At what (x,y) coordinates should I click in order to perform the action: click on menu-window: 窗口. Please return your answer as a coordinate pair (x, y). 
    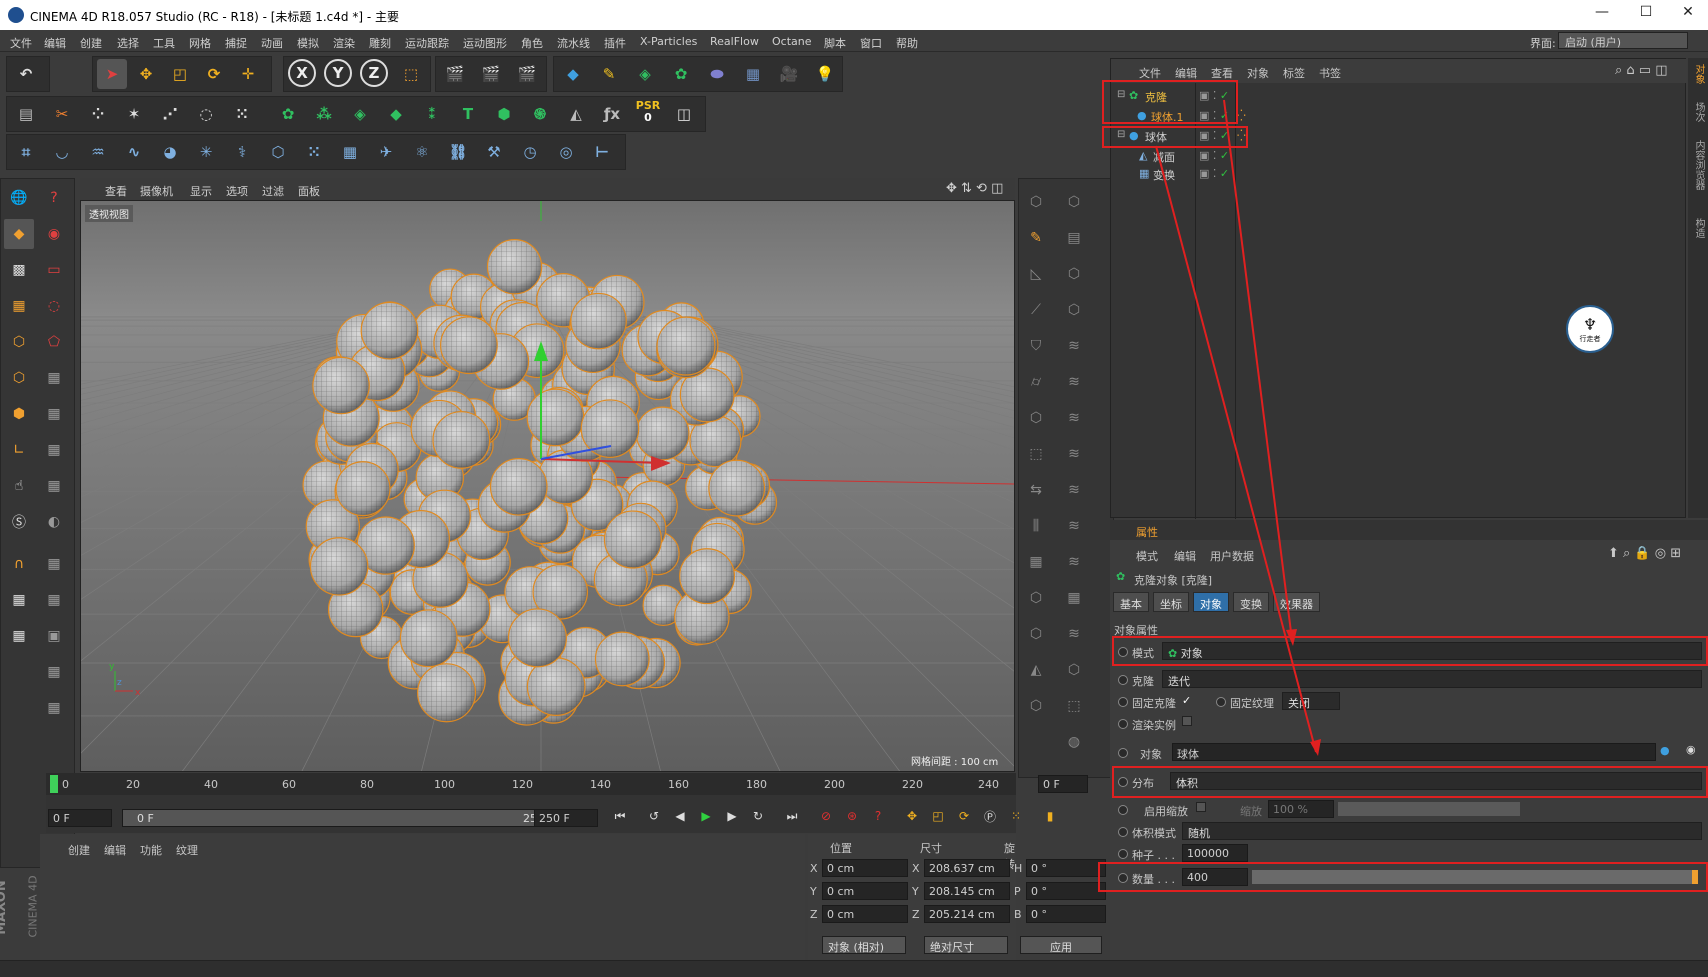
    Looking at the image, I should click on (871, 43).